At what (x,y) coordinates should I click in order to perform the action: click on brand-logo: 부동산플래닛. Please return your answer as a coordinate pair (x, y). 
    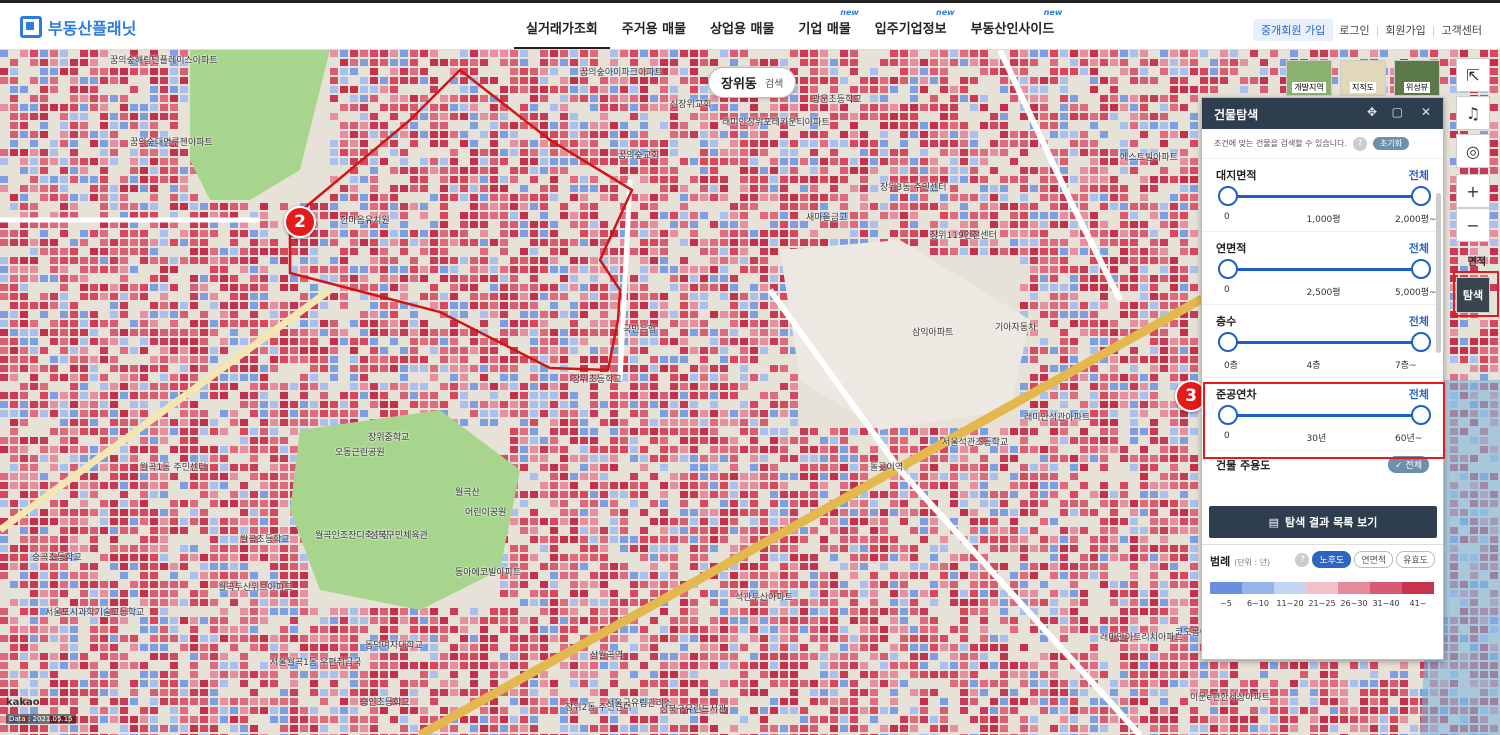
    Looking at the image, I should click on (78, 27).